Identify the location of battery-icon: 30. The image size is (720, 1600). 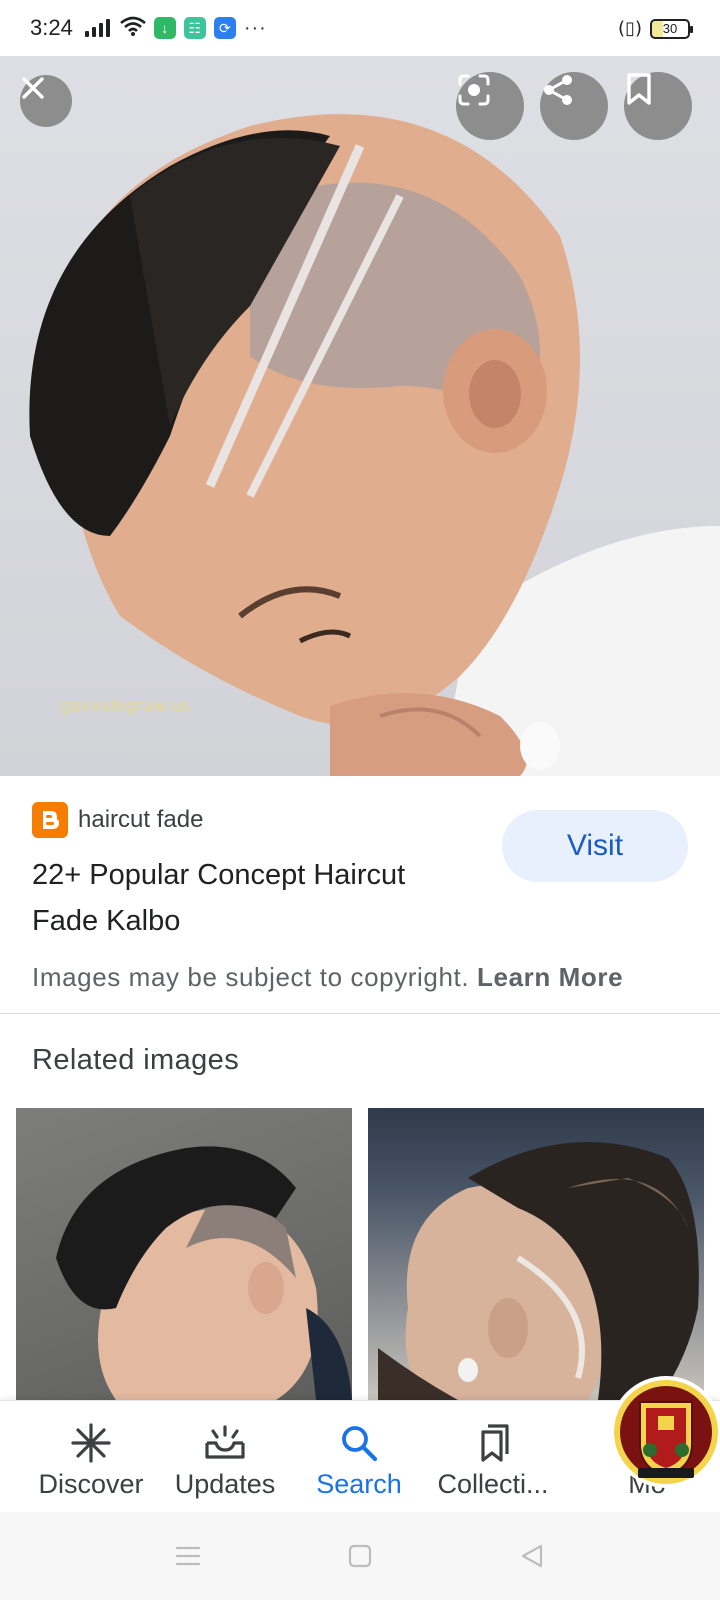
(671, 28).